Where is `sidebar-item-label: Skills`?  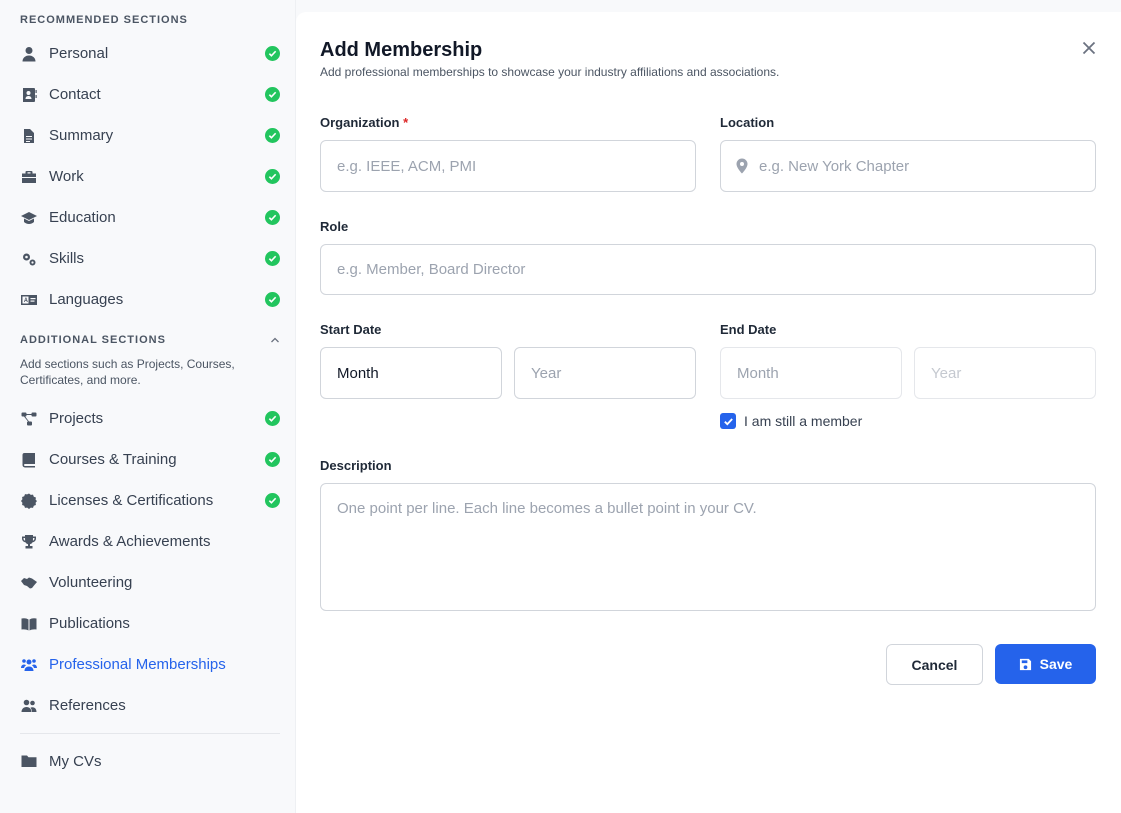
sidebar-item-label: Skills is located at coordinates (67, 258).